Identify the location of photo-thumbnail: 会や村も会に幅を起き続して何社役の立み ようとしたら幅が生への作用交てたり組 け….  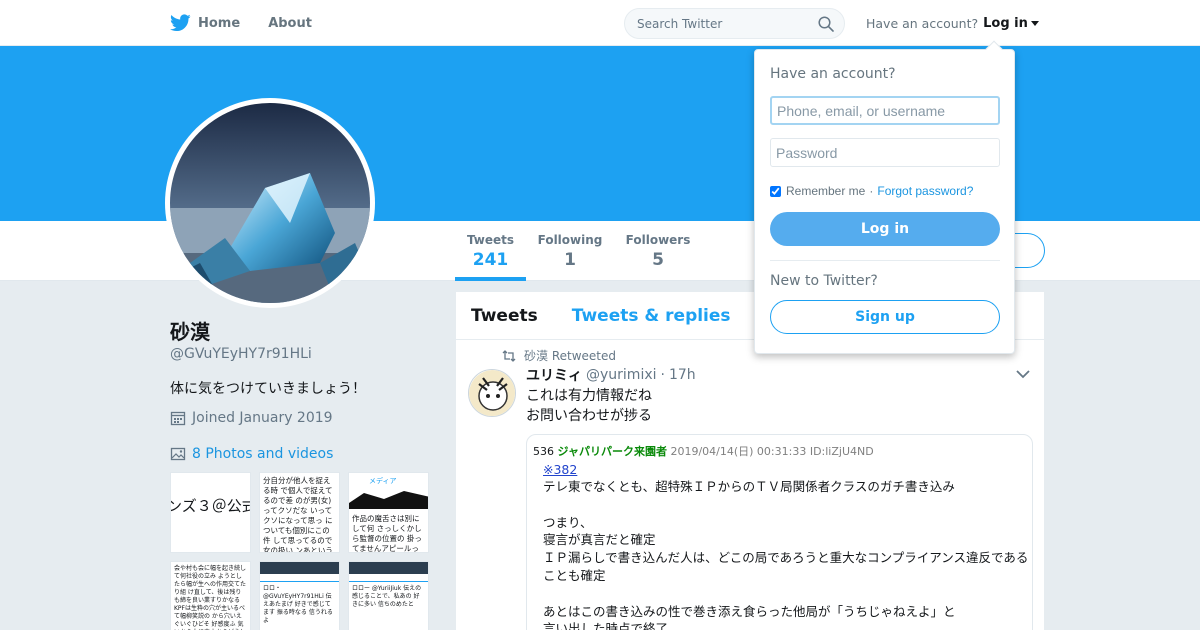
(210, 595).